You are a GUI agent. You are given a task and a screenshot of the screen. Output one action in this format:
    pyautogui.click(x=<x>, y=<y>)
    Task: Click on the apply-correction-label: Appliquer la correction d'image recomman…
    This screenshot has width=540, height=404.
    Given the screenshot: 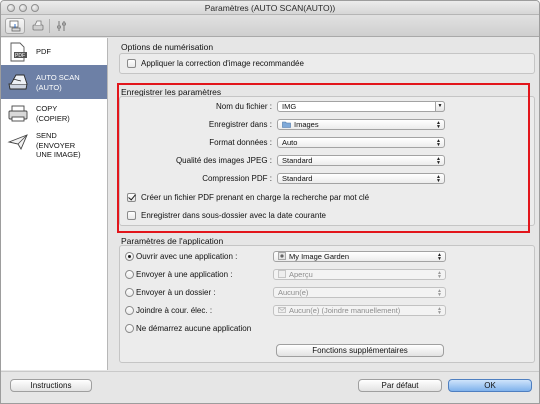 What is the action you would take?
    pyautogui.click(x=222, y=63)
    